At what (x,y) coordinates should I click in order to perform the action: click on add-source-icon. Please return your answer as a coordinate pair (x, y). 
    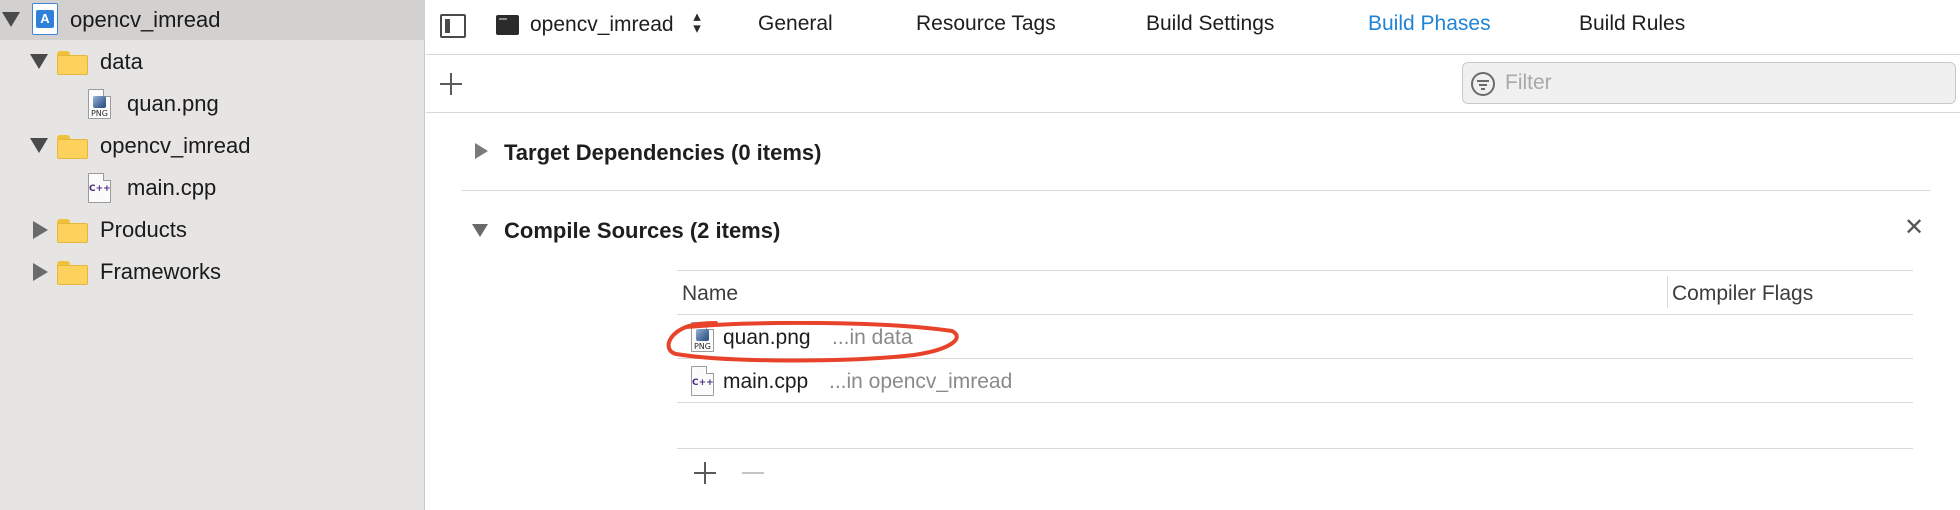
    Looking at the image, I should click on (705, 473).